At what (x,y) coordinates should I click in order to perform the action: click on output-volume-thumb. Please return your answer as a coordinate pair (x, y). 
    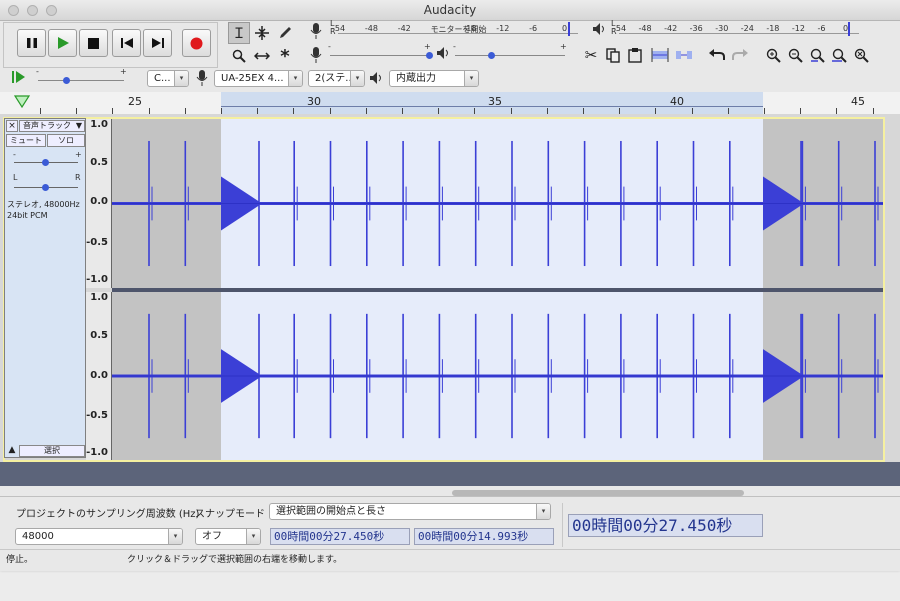
    Looking at the image, I should click on (491, 55).